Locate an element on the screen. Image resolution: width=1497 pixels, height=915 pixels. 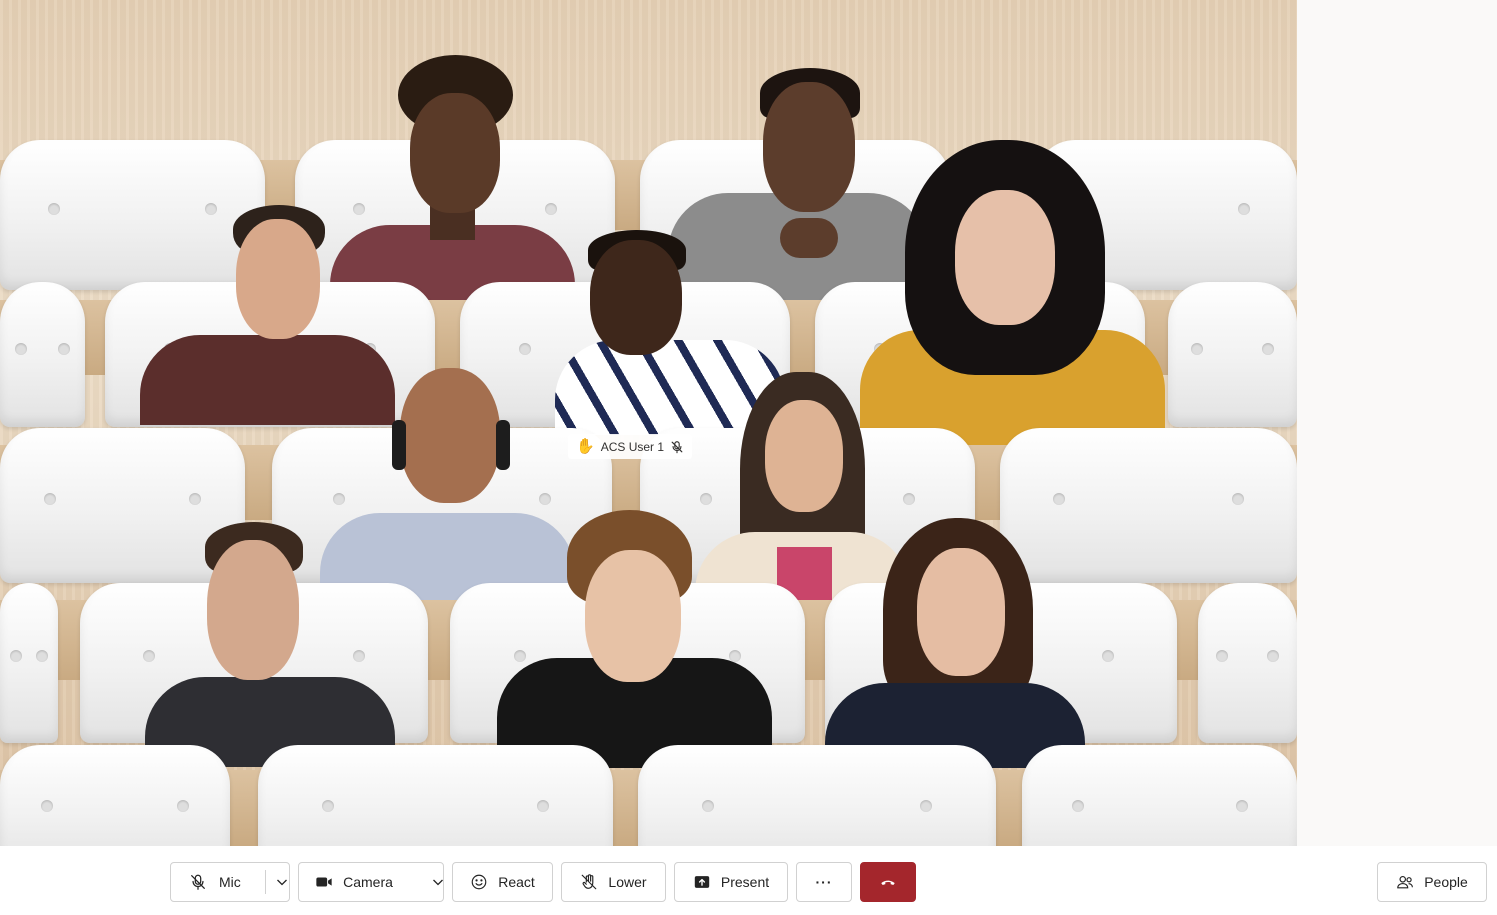
present-button: Present is located at coordinates (731, 882).